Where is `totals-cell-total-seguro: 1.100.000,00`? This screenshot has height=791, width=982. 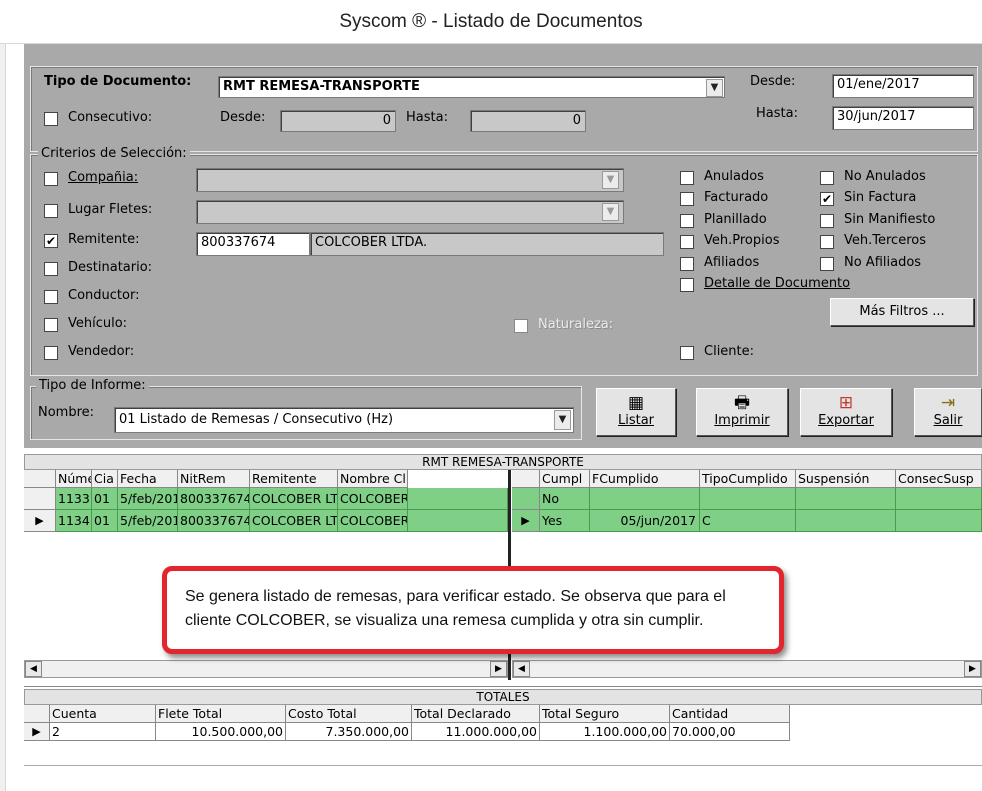 totals-cell-total-seguro: 1.100.000,00 is located at coordinates (605, 732).